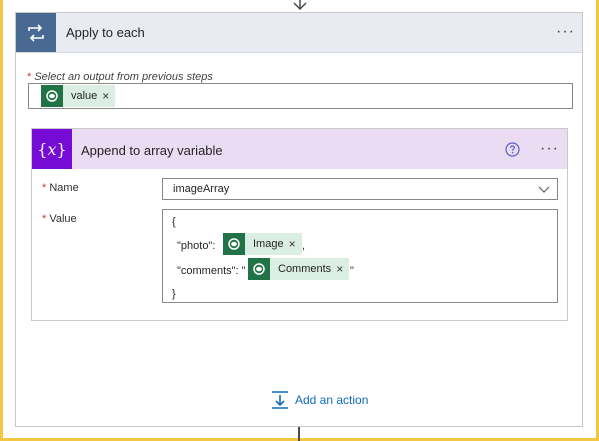 This screenshot has width=599, height=441. I want to click on name-label-text: Name, so click(64, 188).